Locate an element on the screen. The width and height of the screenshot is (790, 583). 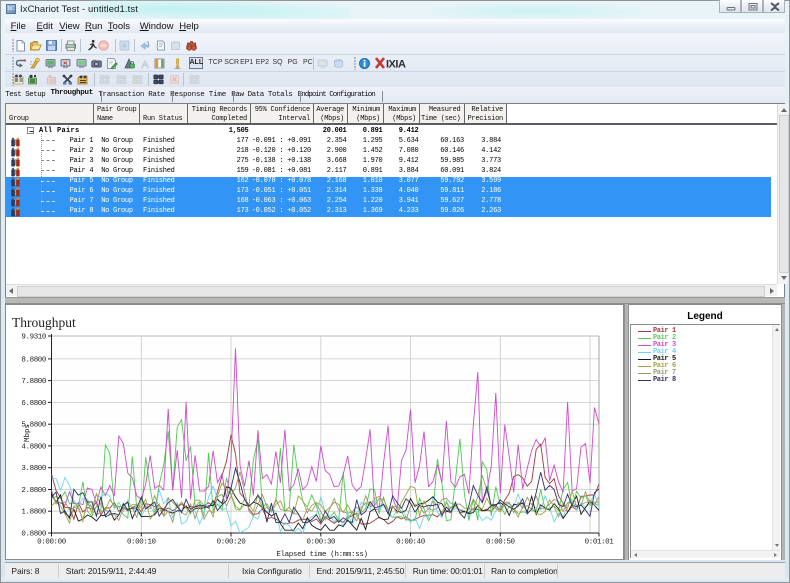
svg-text: 0:00:40 is located at coordinates (411, 543).